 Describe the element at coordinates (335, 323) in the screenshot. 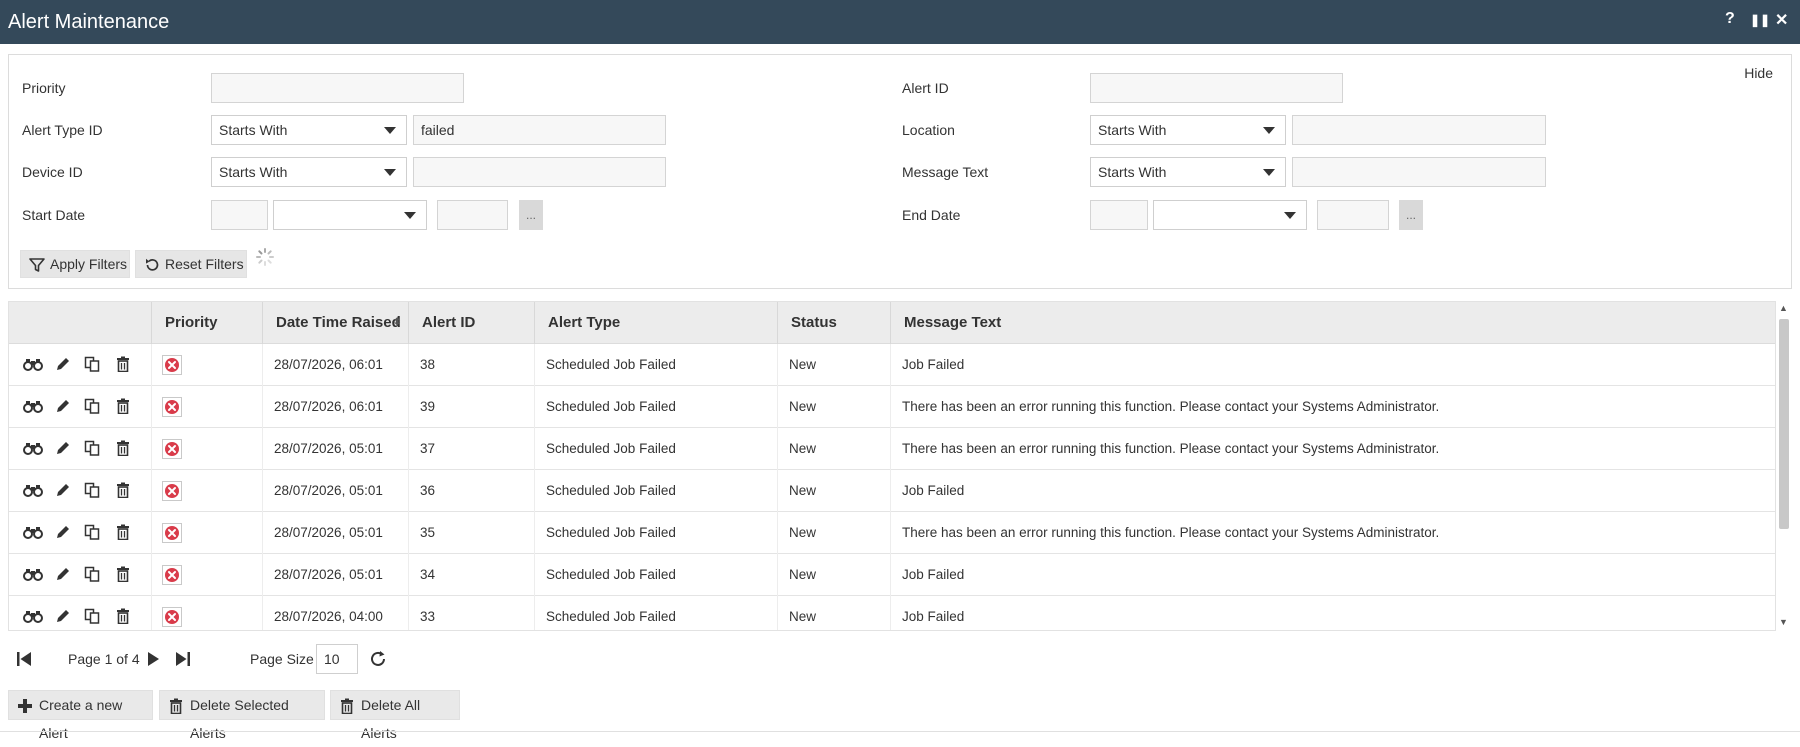

I see `column-header-date-time-raised: Date Time Raised ⬍` at that location.